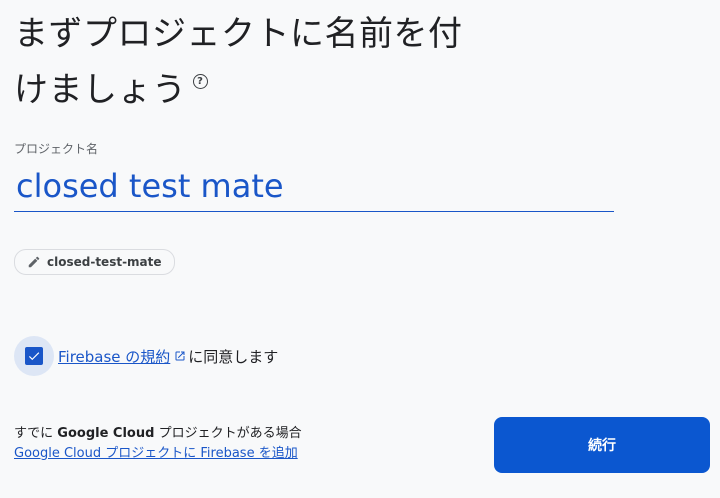 Image resolution: width=720 pixels, height=498 pixels. Describe the element at coordinates (238, 34) in the screenshot. I see `page-title-line1: まずプロジェクトに名前を付` at that location.